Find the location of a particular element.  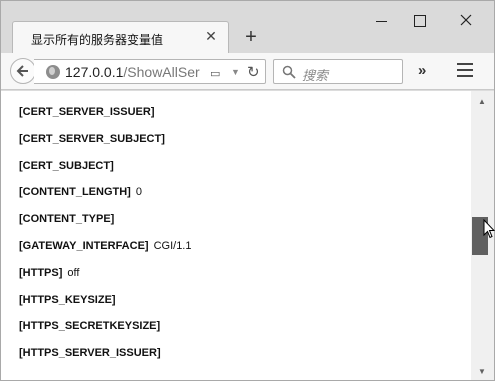

title-bar: 显示所有的服务器变量值 ✕ + is located at coordinates (247, 27).